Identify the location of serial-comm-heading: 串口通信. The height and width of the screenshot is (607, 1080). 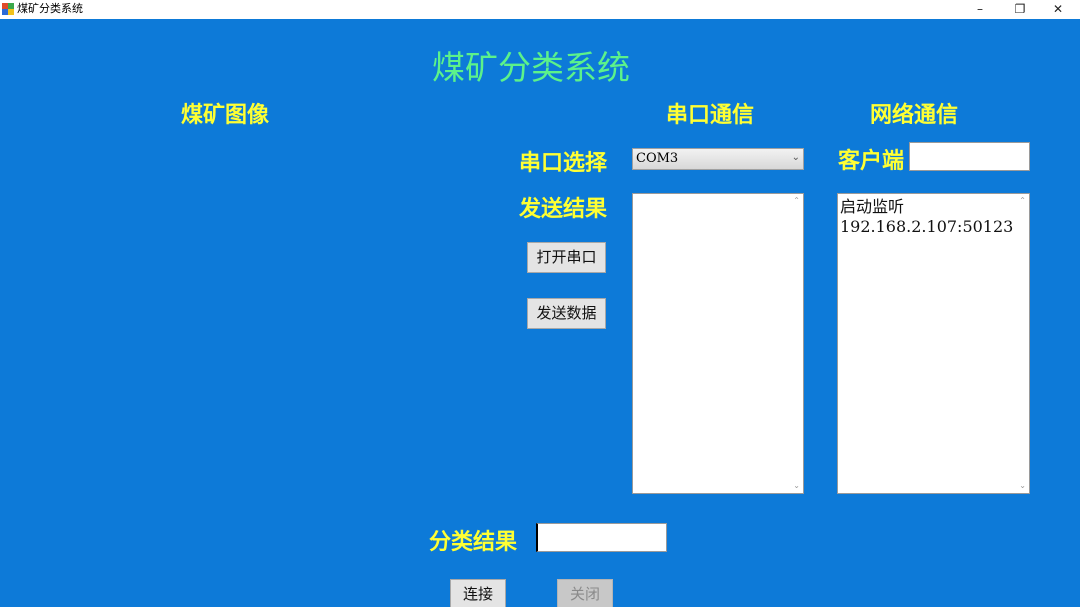
(710, 115).